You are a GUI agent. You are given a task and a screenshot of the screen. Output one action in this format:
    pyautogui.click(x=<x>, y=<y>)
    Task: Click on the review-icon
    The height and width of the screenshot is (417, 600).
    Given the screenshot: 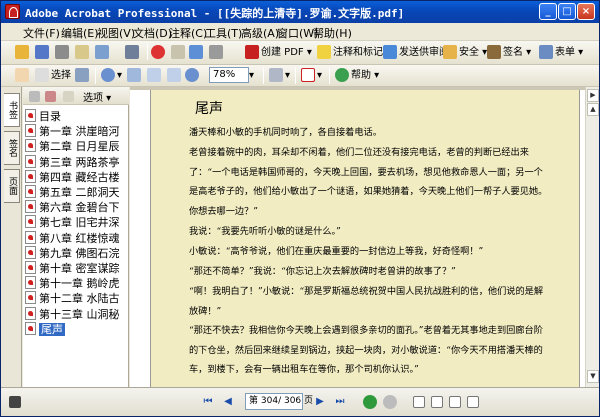 What is the action you would take?
    pyautogui.click(x=390, y=52)
    